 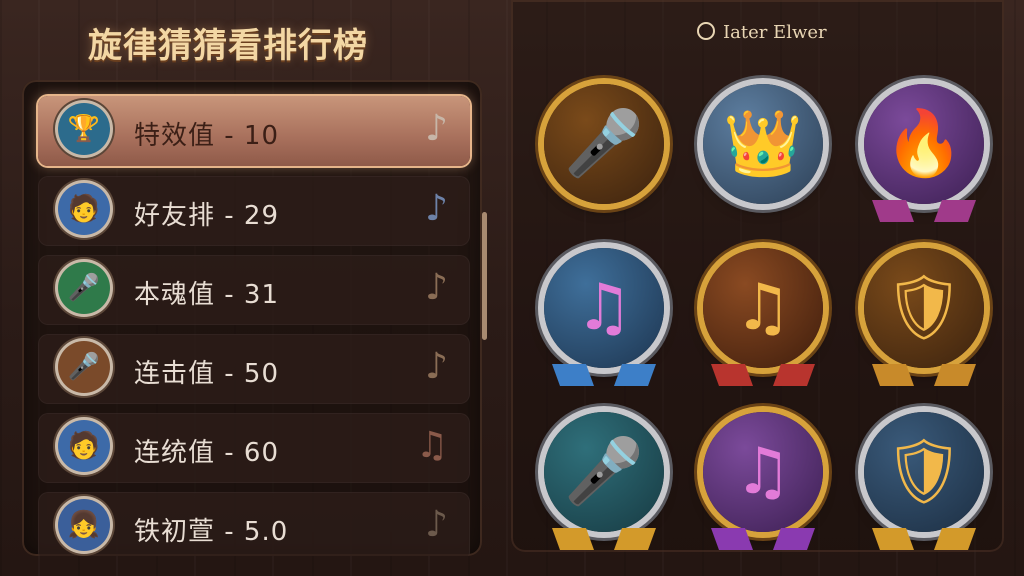 I want to click on leaderboard-row-label: 本魂值 - 31, so click(x=206, y=295).